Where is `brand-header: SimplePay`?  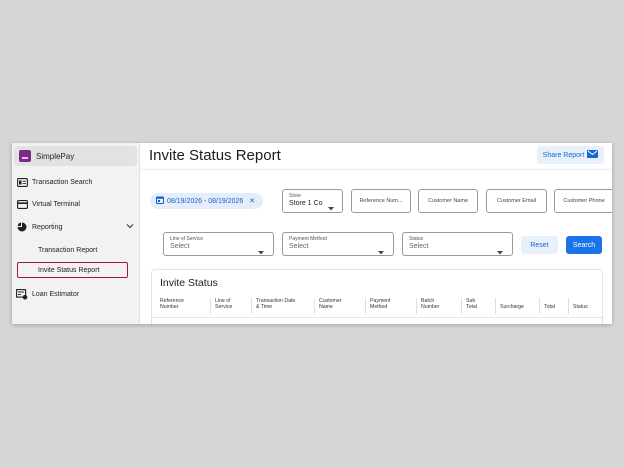 brand-header: SimplePay is located at coordinates (75, 156).